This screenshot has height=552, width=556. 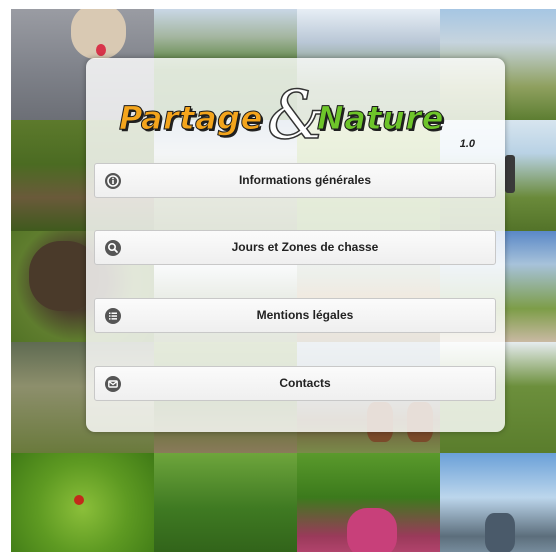 I want to click on jours-zones-chasse-button: Jours et Zones de chasse, so click(x=295, y=247).